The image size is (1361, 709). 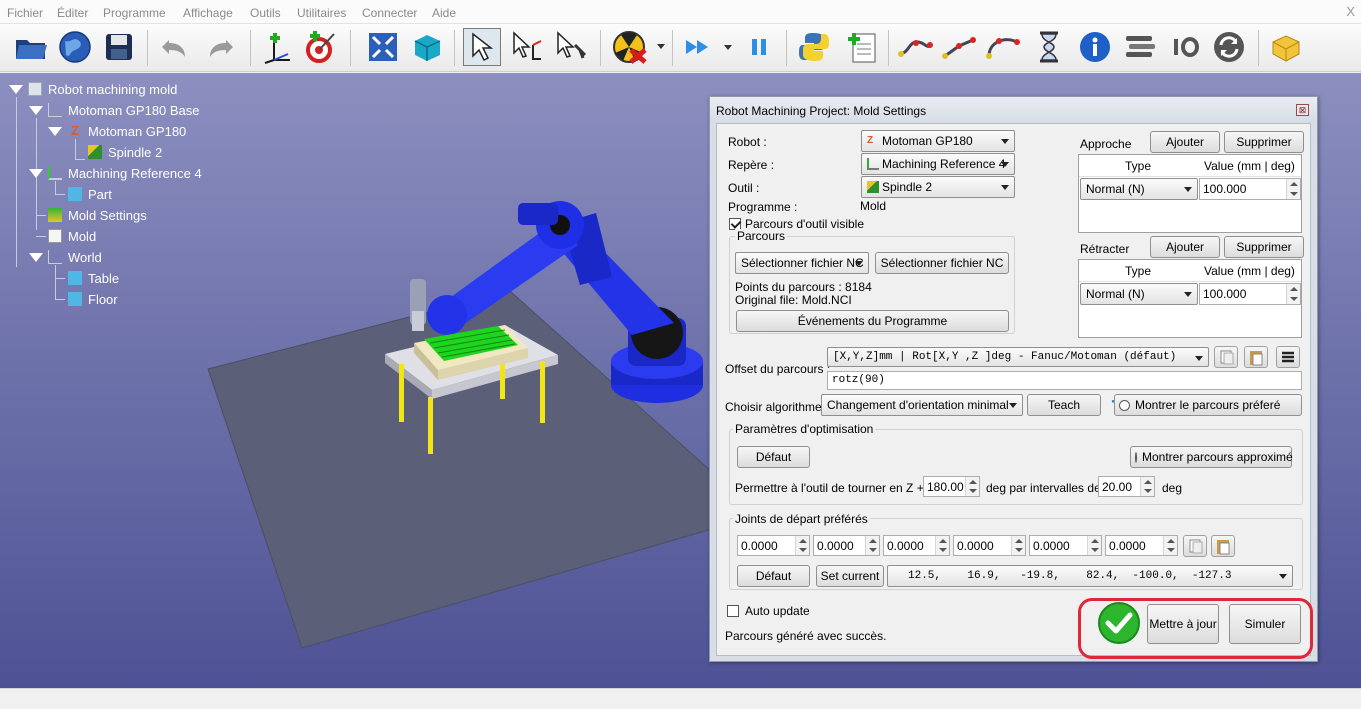 What do you see at coordinates (127, 131) in the screenshot?
I see `tree-item-robot: Z Motoman GP180` at bounding box center [127, 131].